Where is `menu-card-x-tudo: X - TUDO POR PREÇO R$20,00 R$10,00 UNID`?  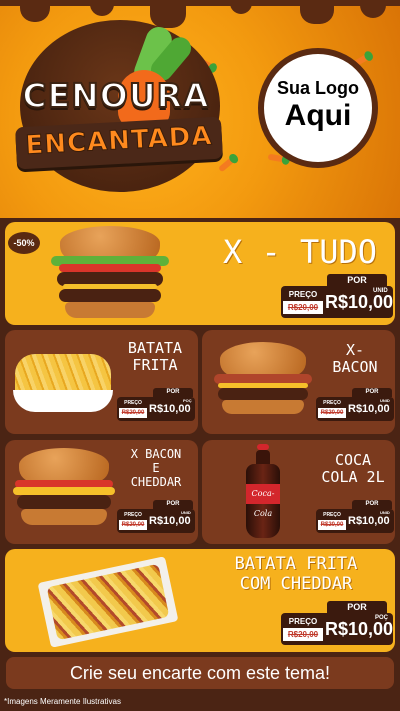
menu-card-x-tudo: X - TUDO POR PREÇO R$20,00 R$10,00 UNID is located at coordinates (200, 273).